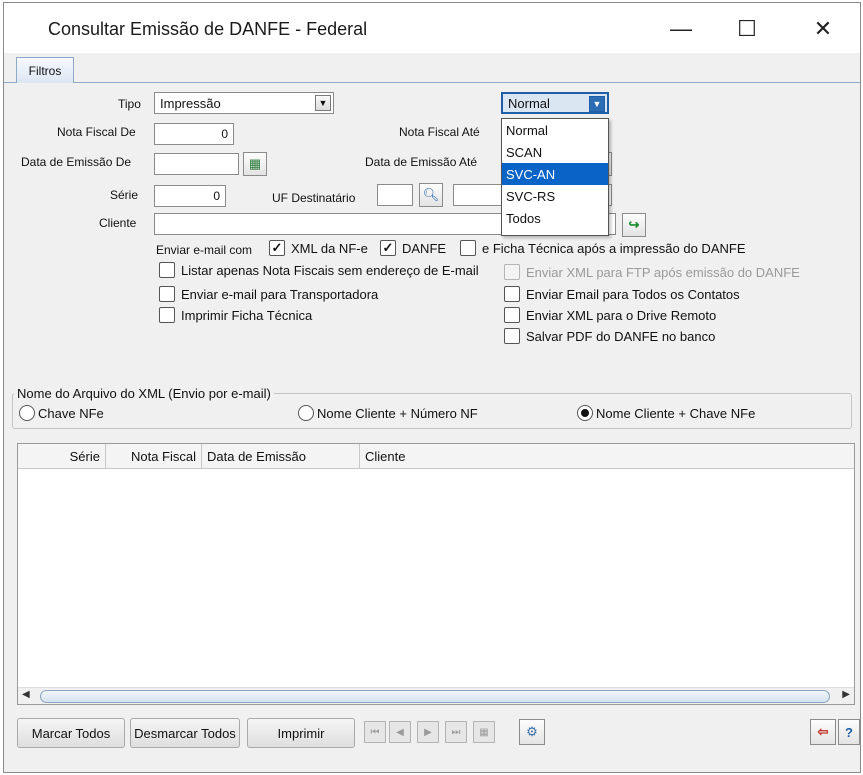  I want to click on maximize-button: ☐, so click(747, 29).